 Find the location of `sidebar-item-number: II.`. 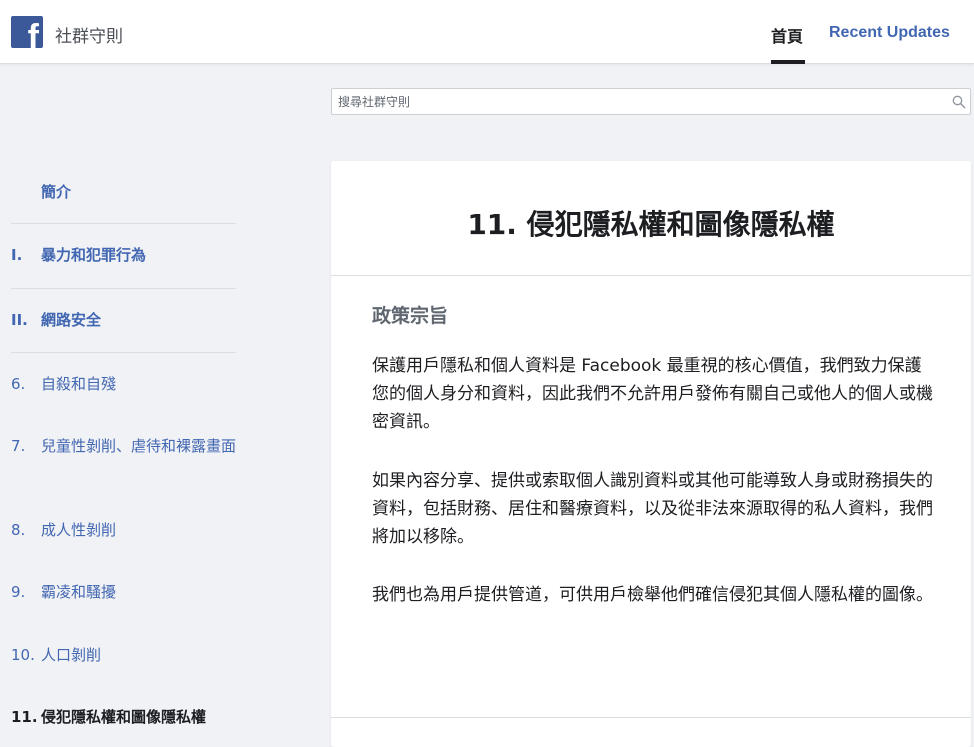

sidebar-item-number: II. is located at coordinates (19, 320).